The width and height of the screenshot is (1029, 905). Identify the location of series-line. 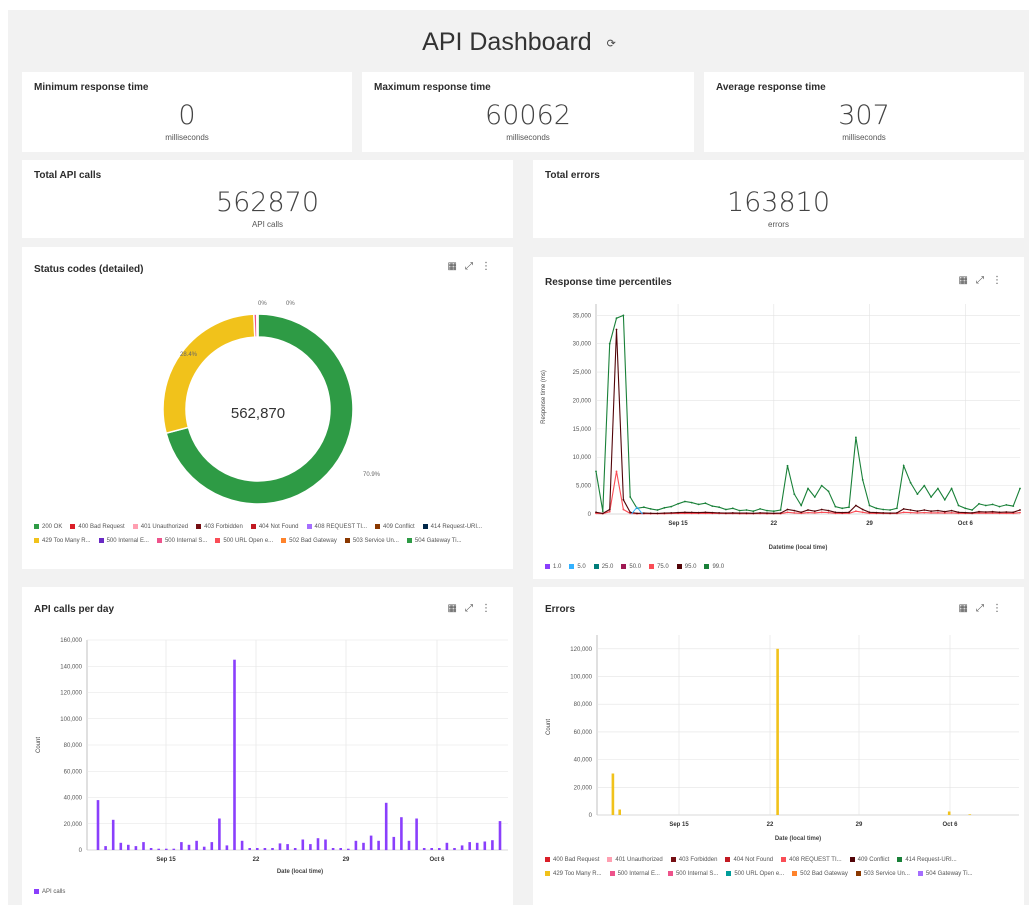
(808, 493).